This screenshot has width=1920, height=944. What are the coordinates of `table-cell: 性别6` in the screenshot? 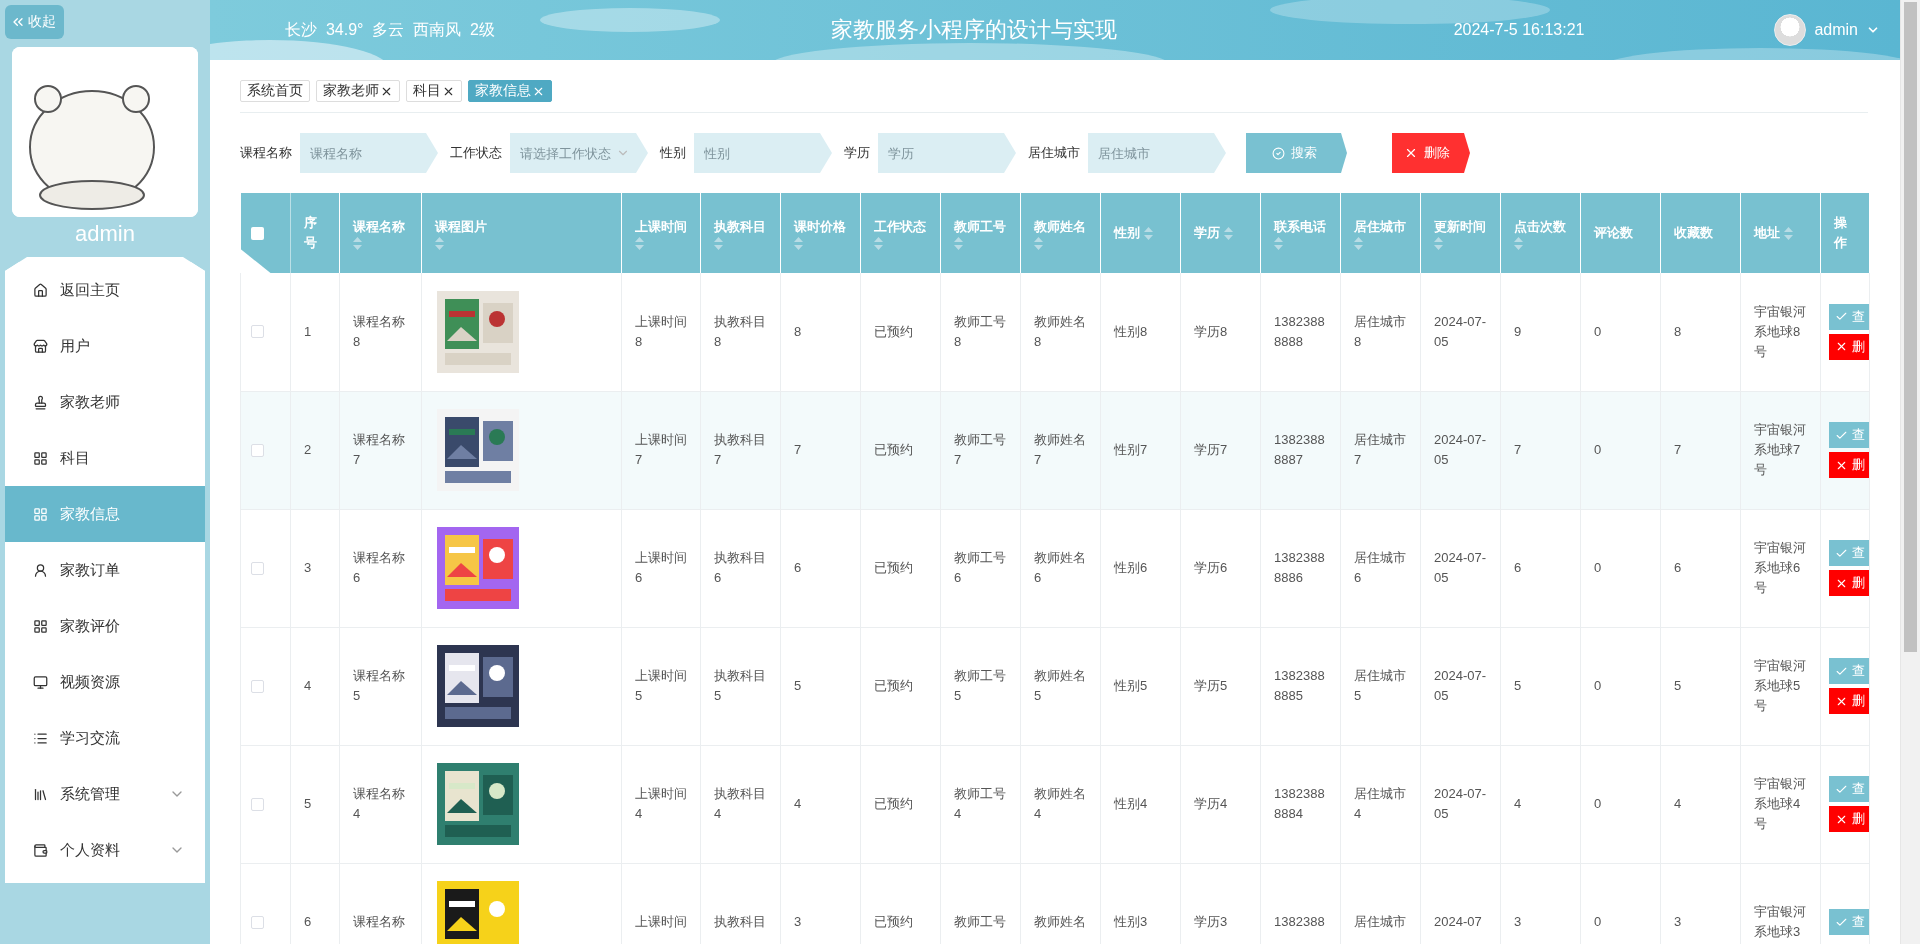 It's located at (1140, 568).